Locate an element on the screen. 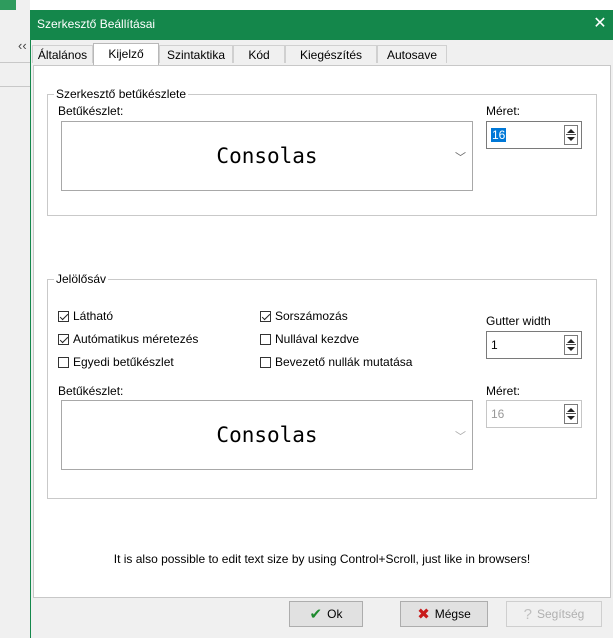  cancel-button: ✖ Mégse is located at coordinates (444, 614).